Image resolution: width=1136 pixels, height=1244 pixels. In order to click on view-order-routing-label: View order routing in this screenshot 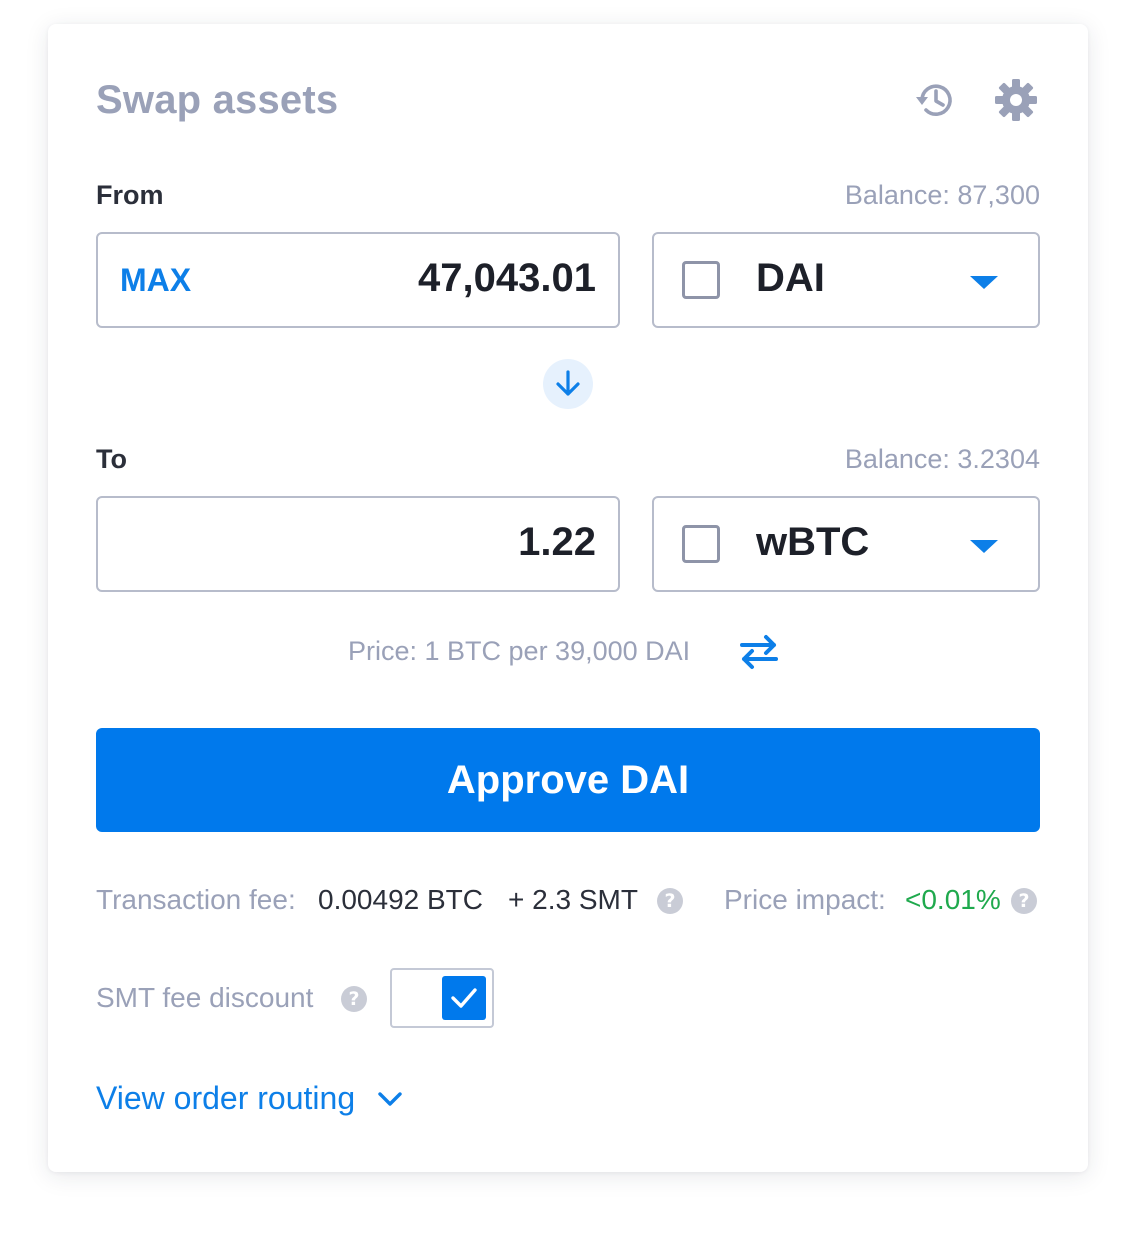, I will do `click(226, 1098)`.